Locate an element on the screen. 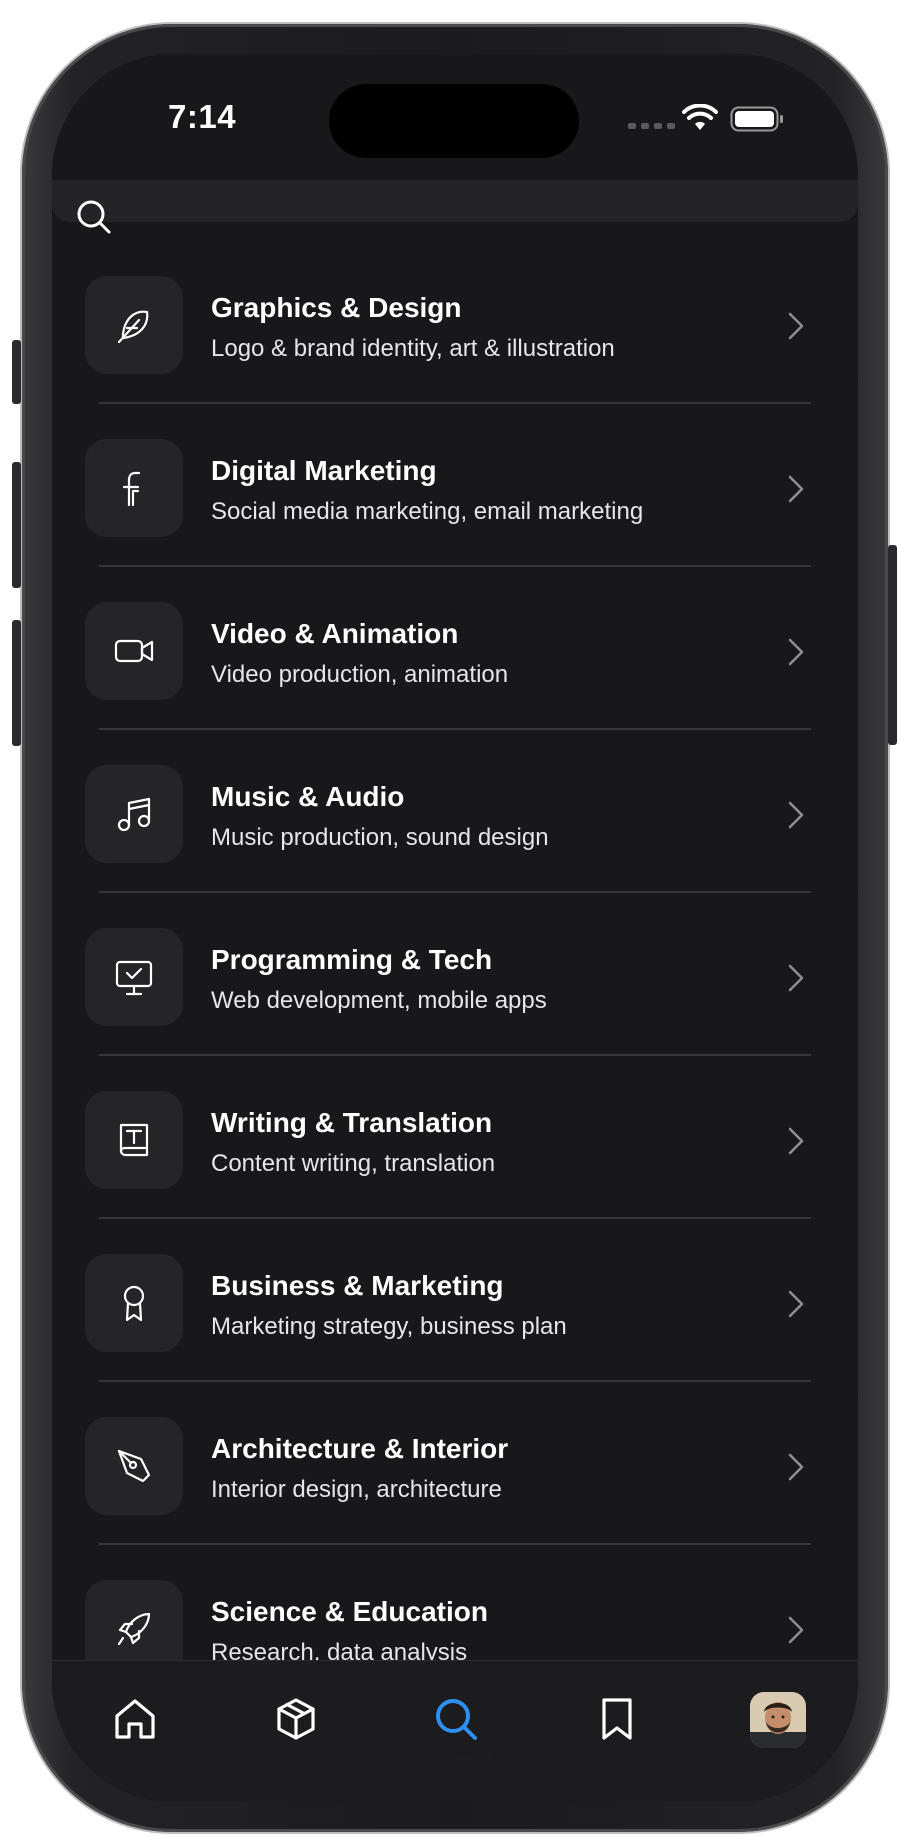 This screenshot has width=912, height=1840. tab-bar is located at coordinates (455, 1731).